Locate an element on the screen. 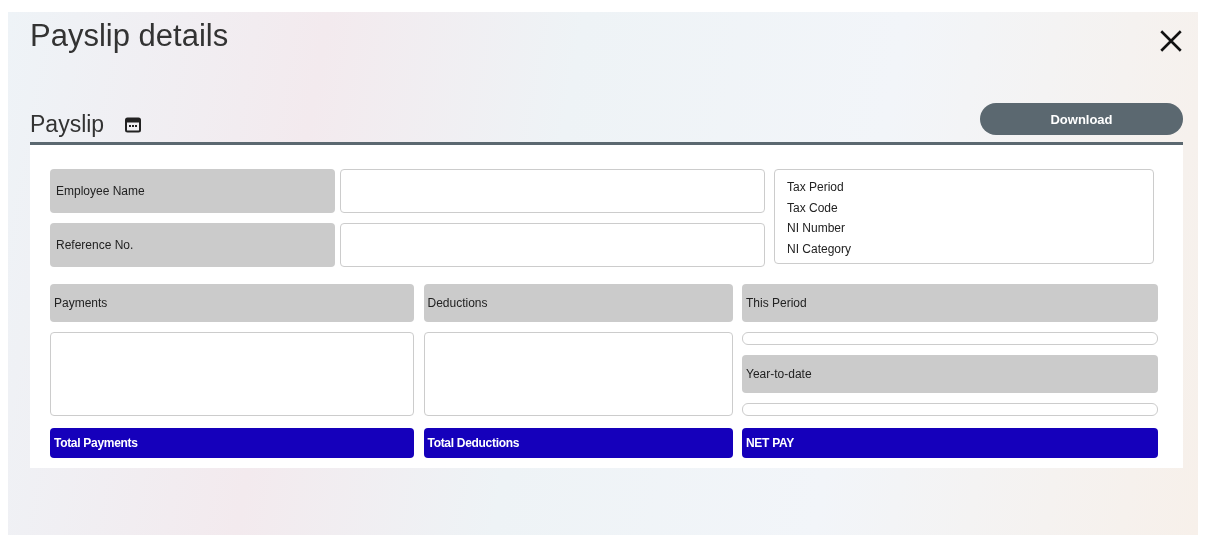 Image resolution: width=1206 pixels, height=535 pixels. info-label: NI Number is located at coordinates (816, 228).